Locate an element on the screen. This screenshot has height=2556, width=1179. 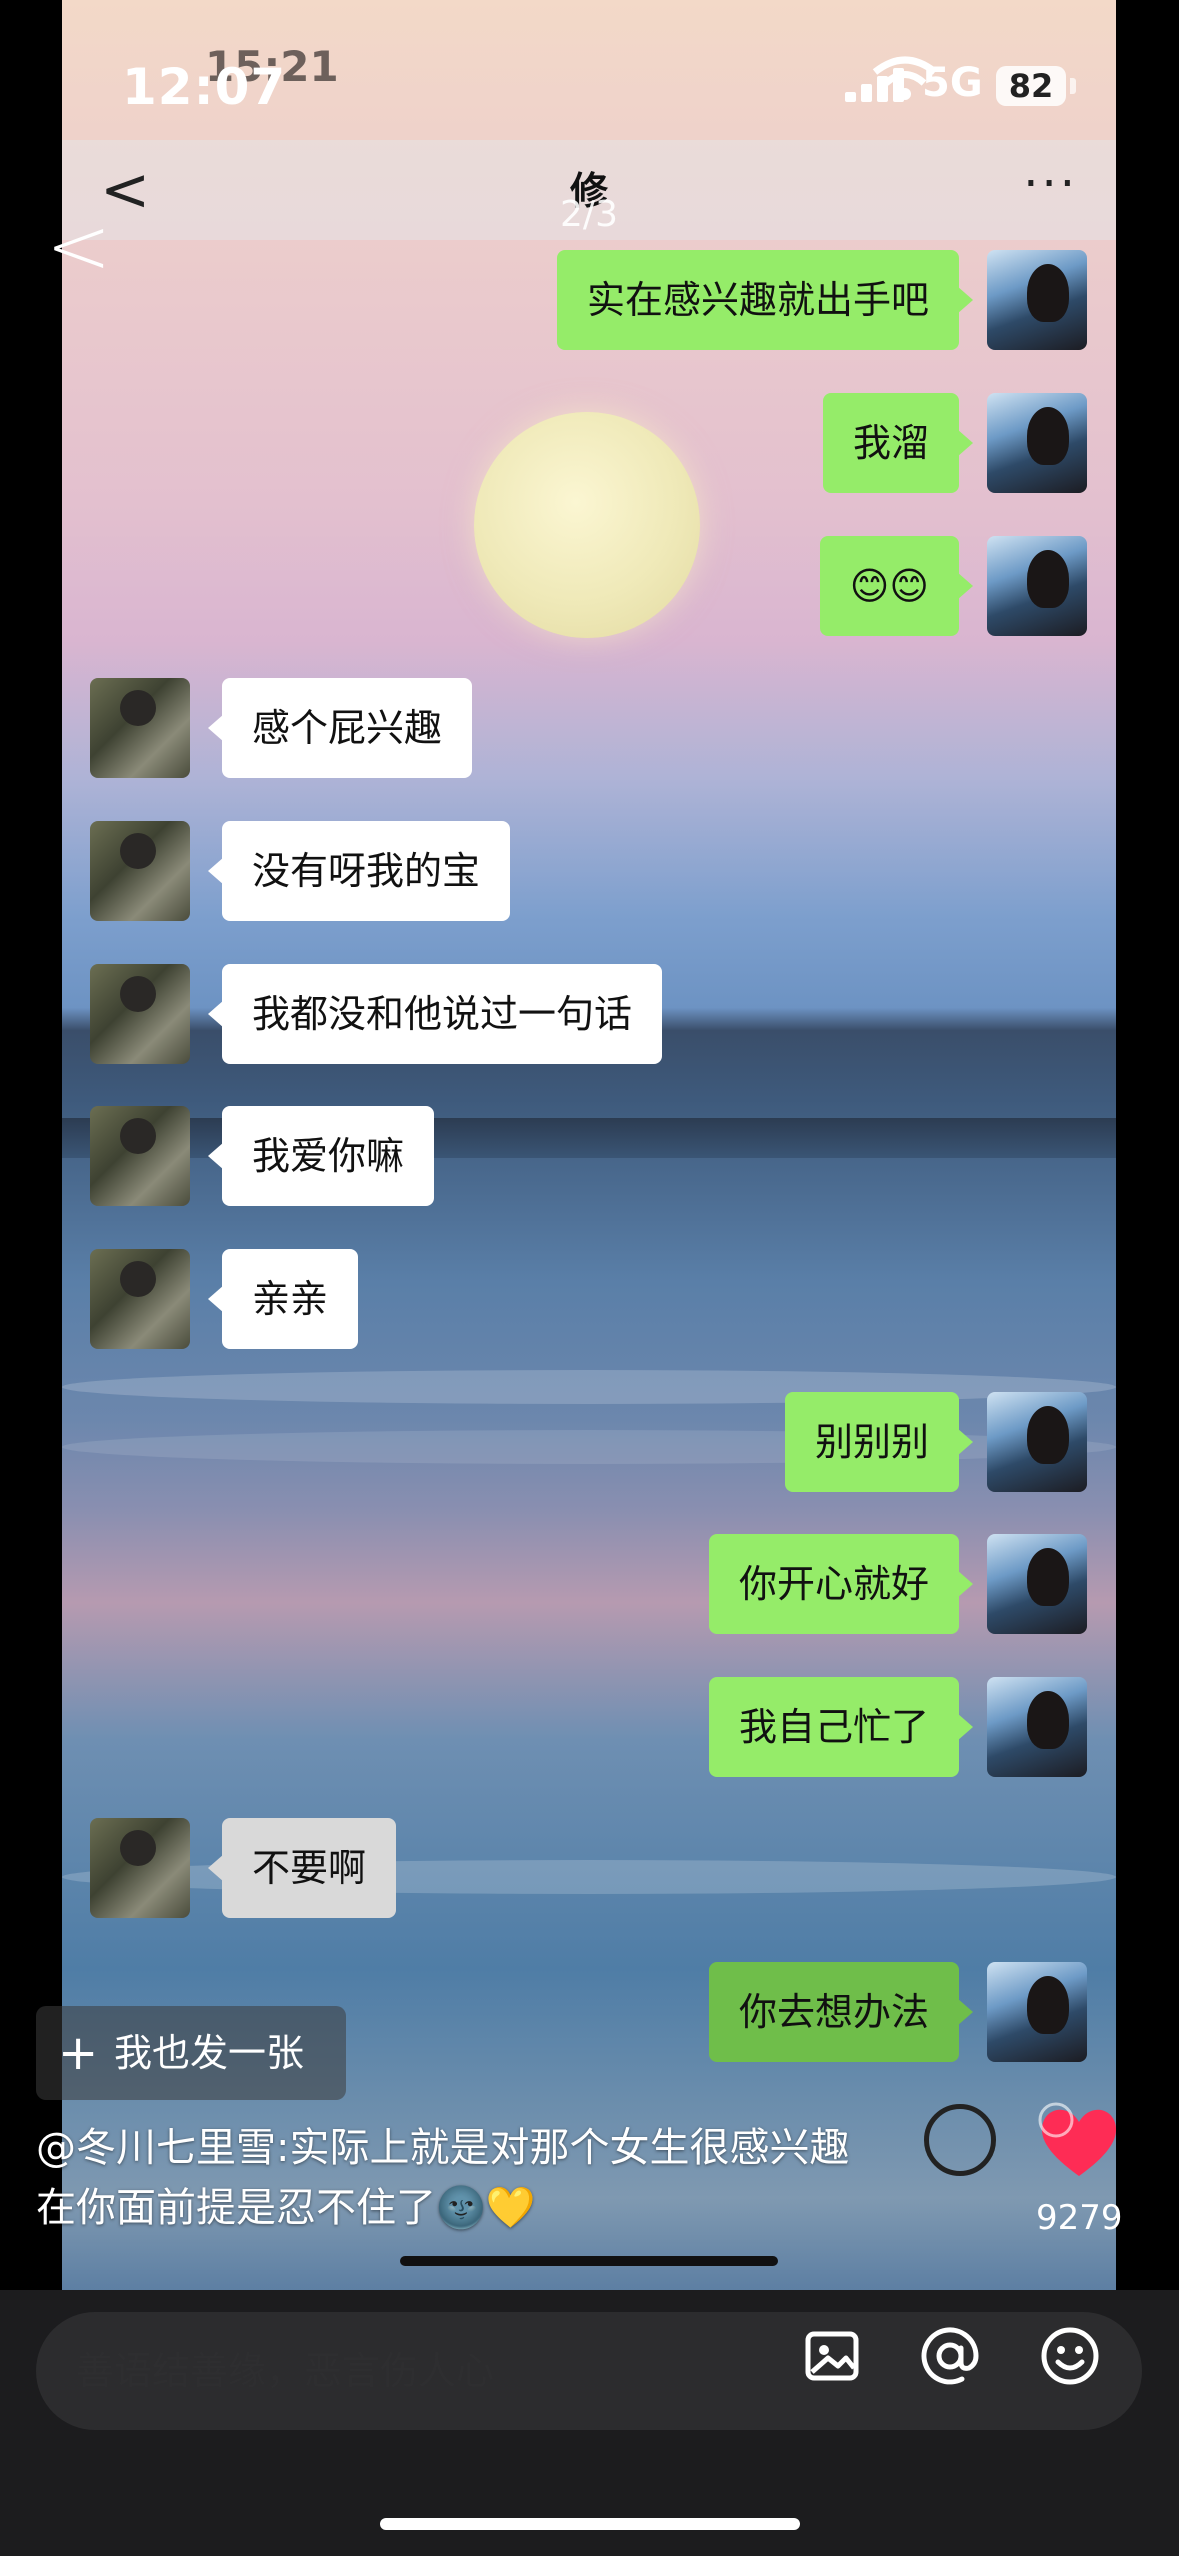
post-caption: @冬川七里雪:实际上就是对那个女生很感兴趣 在你面前提是忍不住了🌚💛 is located at coordinates (536, 2178).